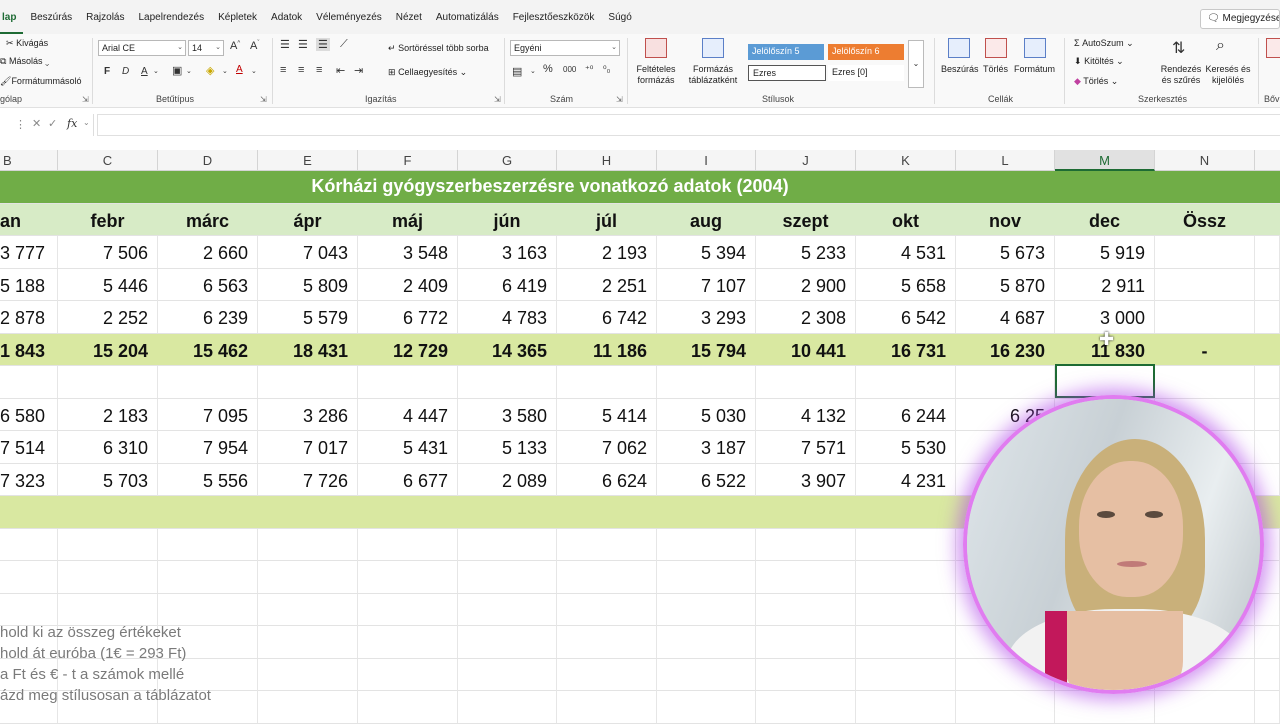 The image size is (1280, 724). Describe the element at coordinates (960, 69) in the screenshot. I see `insert-cells-button: Beszúrás` at that location.